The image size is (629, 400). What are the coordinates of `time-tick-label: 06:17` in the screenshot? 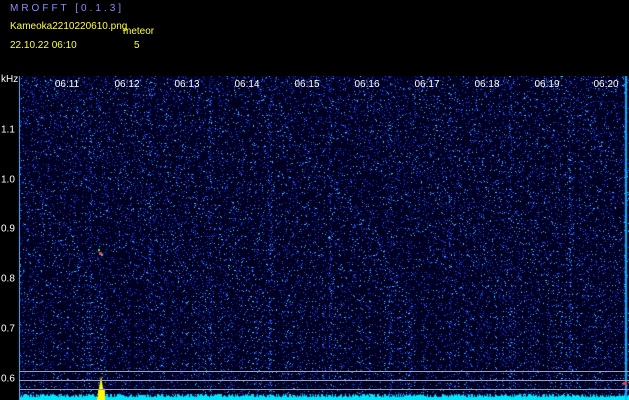 It's located at (427, 84).